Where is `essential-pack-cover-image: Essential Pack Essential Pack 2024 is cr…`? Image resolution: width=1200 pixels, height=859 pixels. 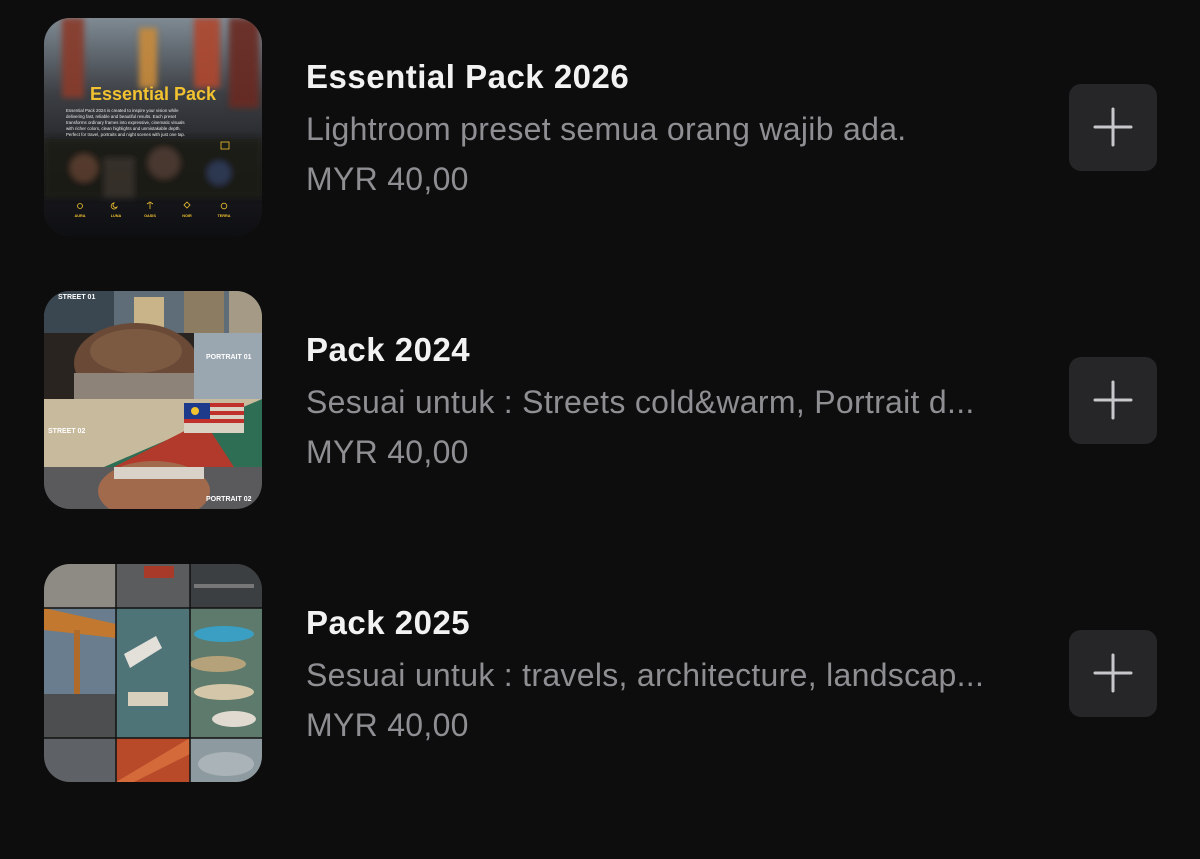 essential-pack-cover-image: Essential Pack Essential Pack 2024 is cr… is located at coordinates (153, 127).